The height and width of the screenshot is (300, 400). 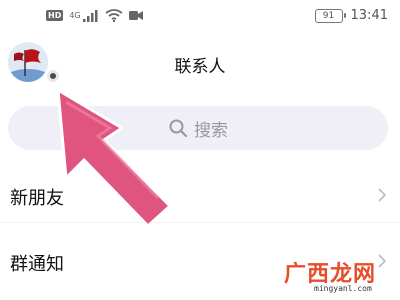 What do you see at coordinates (369, 15) in the screenshot?
I see `status-time: 13:41` at bounding box center [369, 15].